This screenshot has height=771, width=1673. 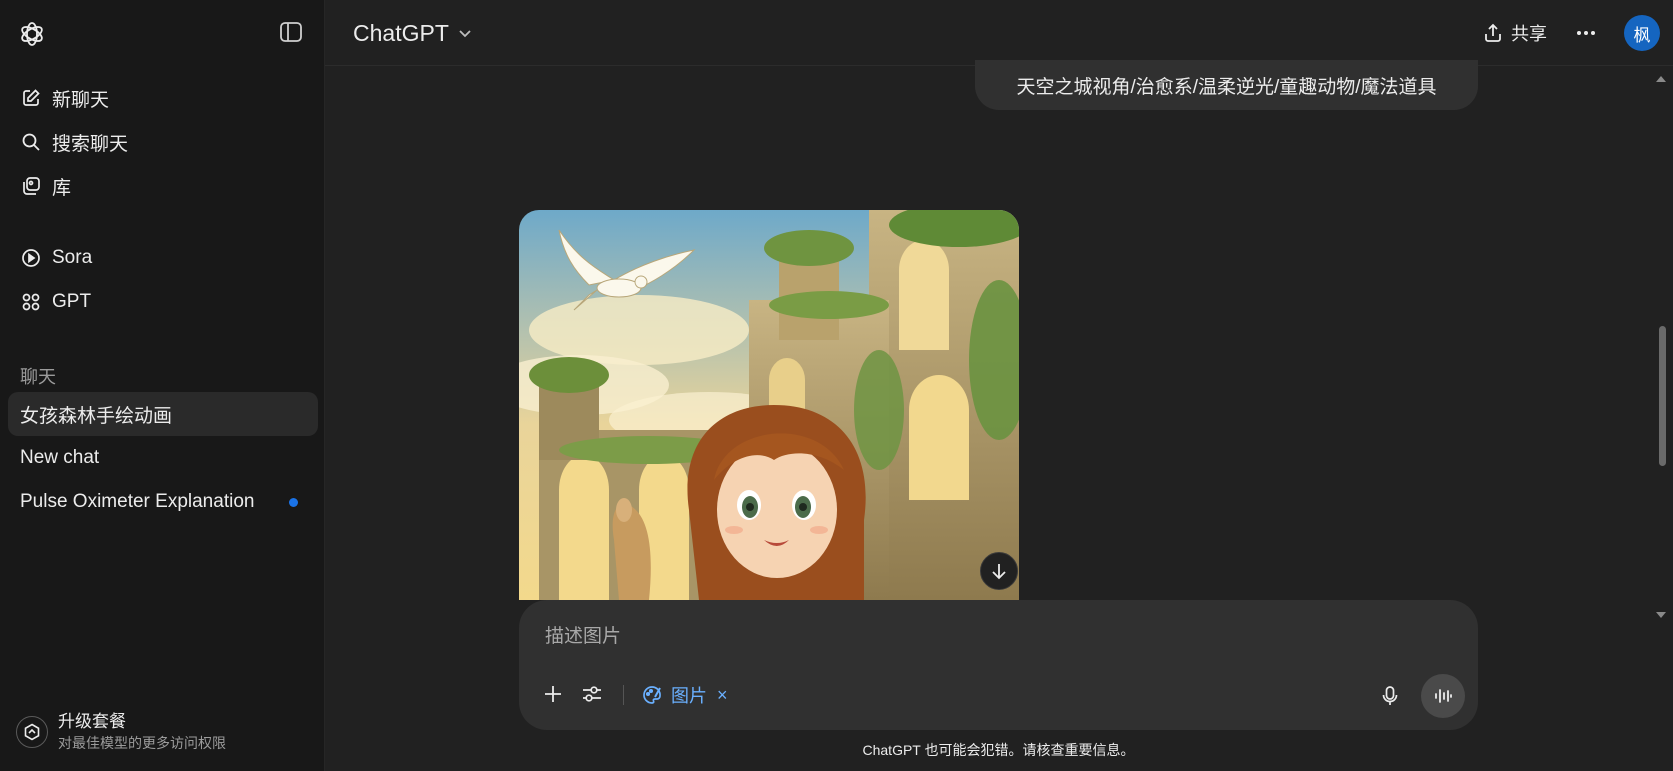 I want to click on share-icon, so click(x=1493, y=32).